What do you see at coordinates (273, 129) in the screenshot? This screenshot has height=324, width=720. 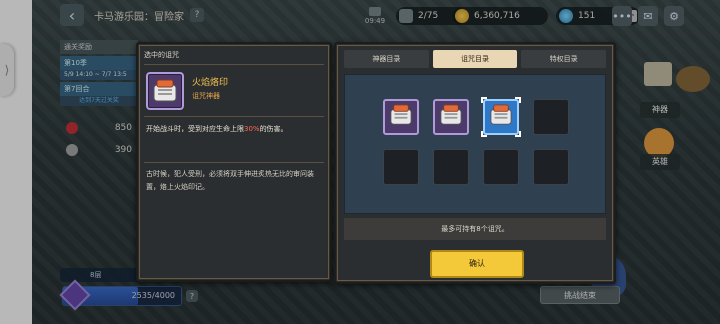 I see `effect-text-end: 的伤害。` at bounding box center [273, 129].